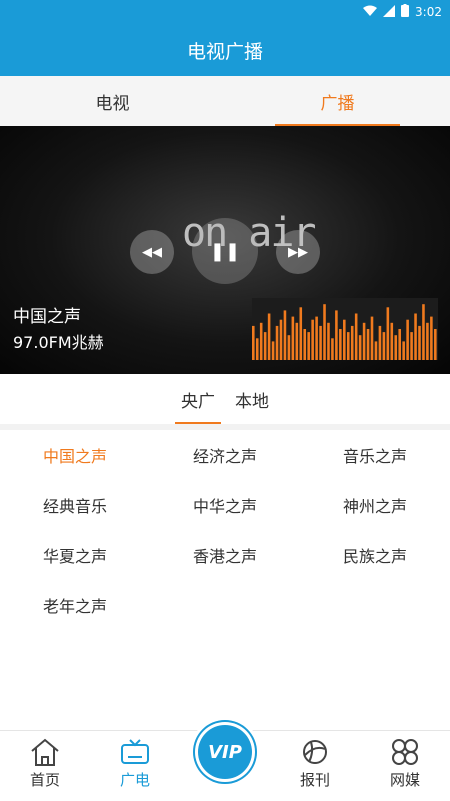 The height and width of the screenshot is (801, 450). What do you see at coordinates (225, 455) in the screenshot?
I see `station-item: 经济之声` at bounding box center [225, 455].